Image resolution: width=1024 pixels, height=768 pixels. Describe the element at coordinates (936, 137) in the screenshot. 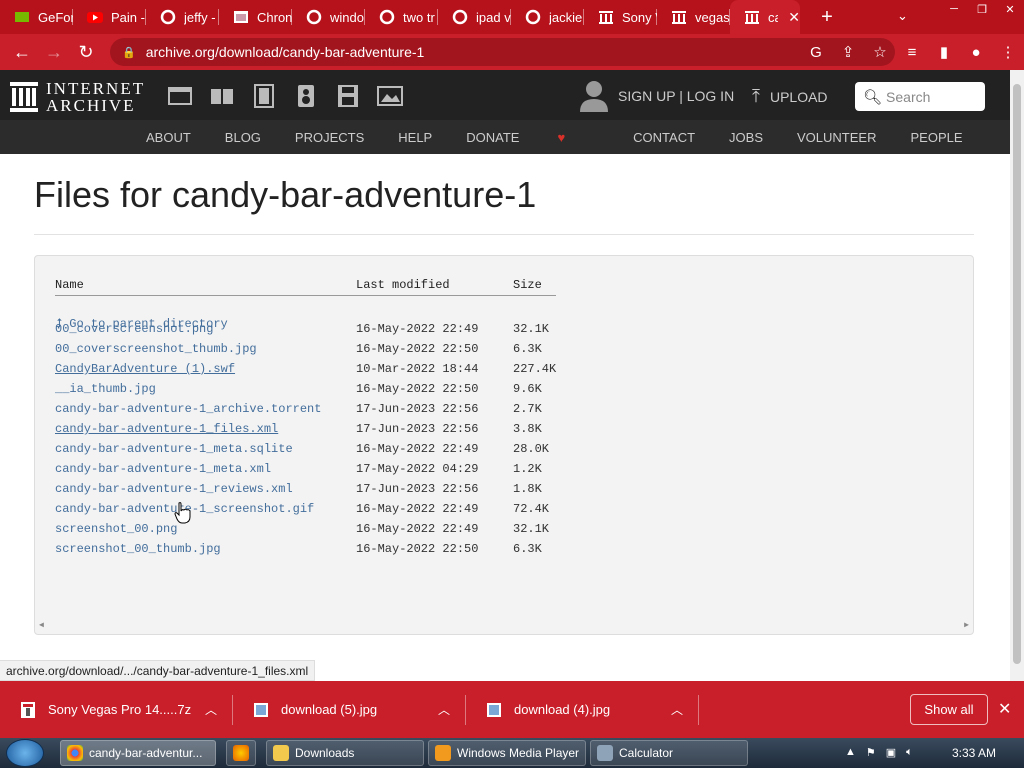

I see `nav-people: PEOPLE` at that location.